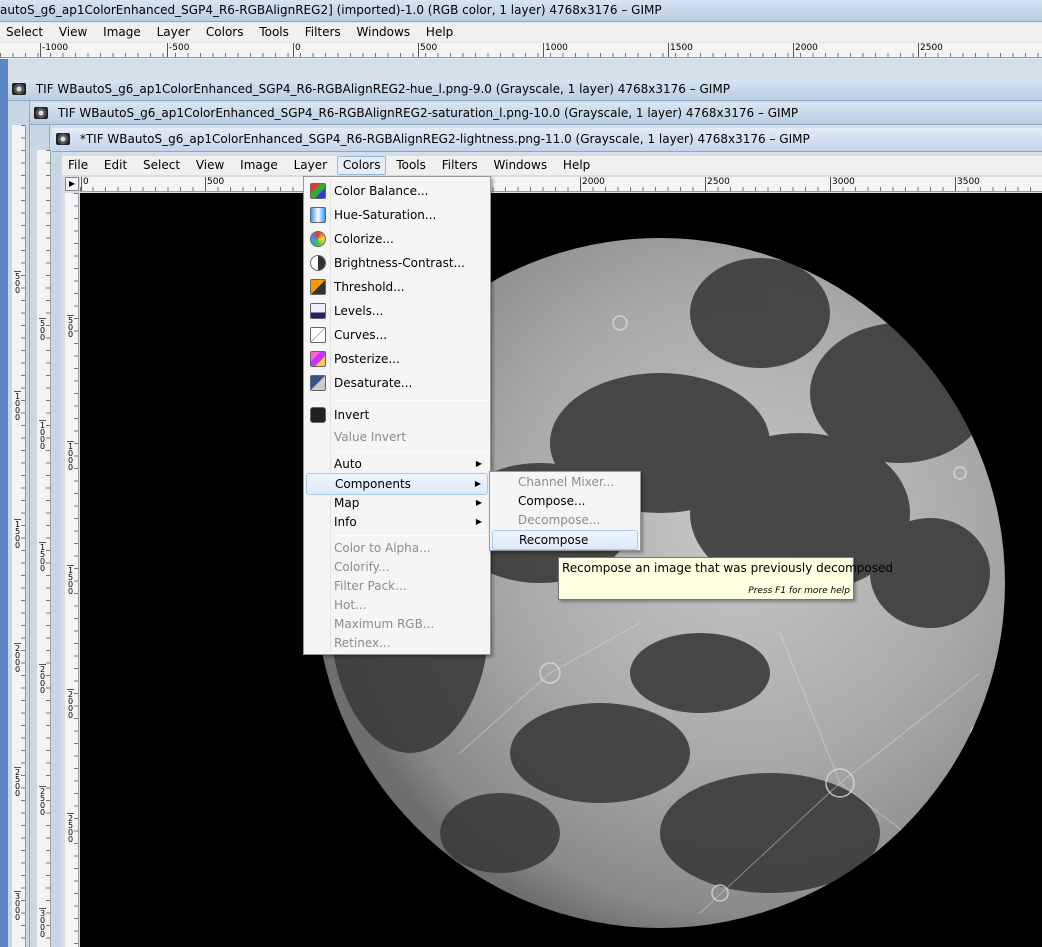  What do you see at coordinates (439, 32) in the screenshot?
I see `back-menu-help: Help` at bounding box center [439, 32].